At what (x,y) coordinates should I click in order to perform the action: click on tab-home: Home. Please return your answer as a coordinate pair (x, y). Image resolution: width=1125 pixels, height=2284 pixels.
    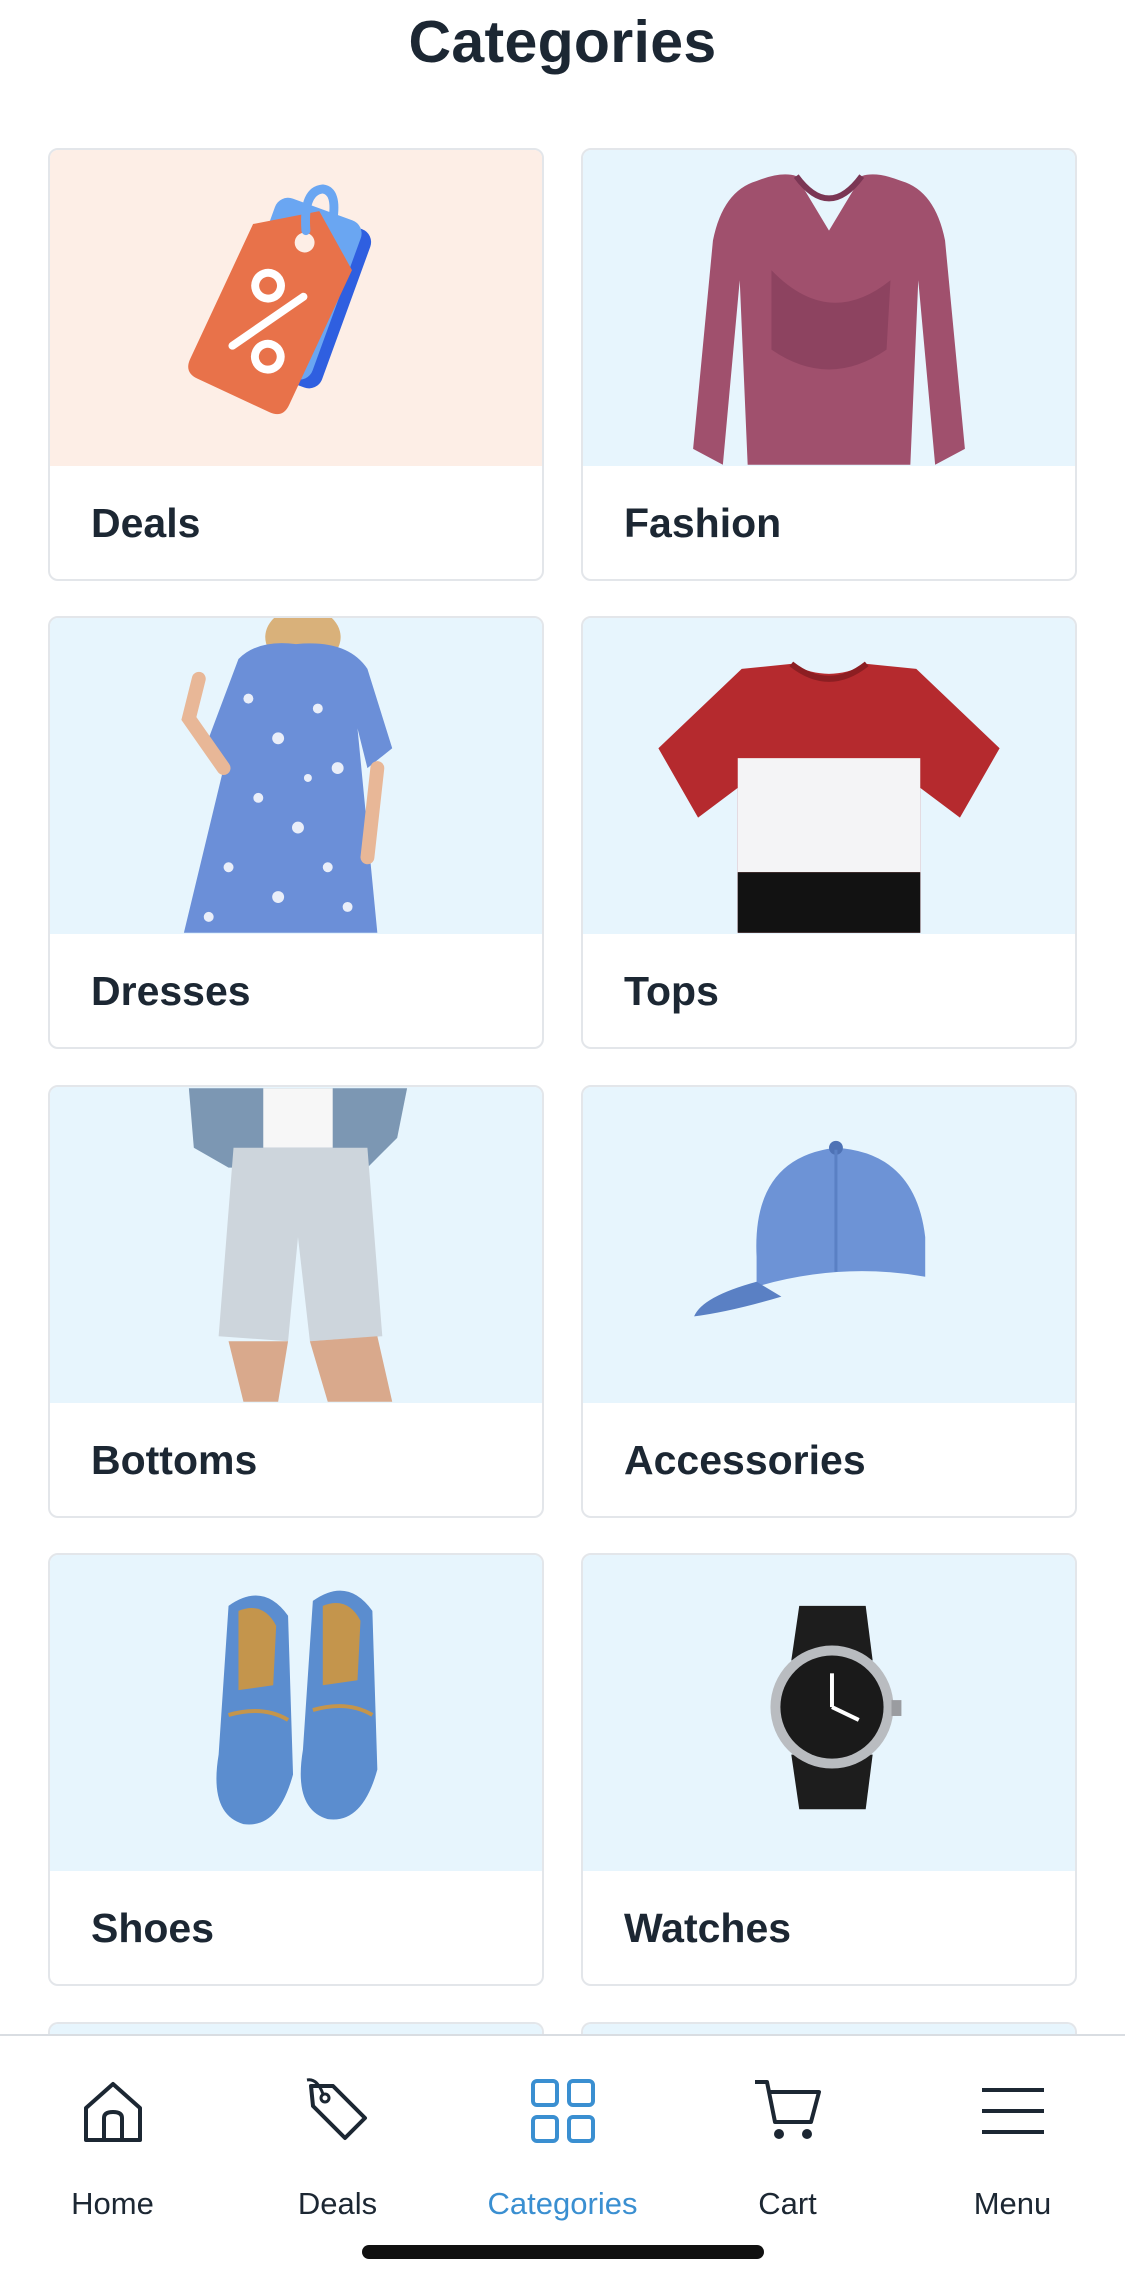
    Looking at the image, I should click on (112, 2136).